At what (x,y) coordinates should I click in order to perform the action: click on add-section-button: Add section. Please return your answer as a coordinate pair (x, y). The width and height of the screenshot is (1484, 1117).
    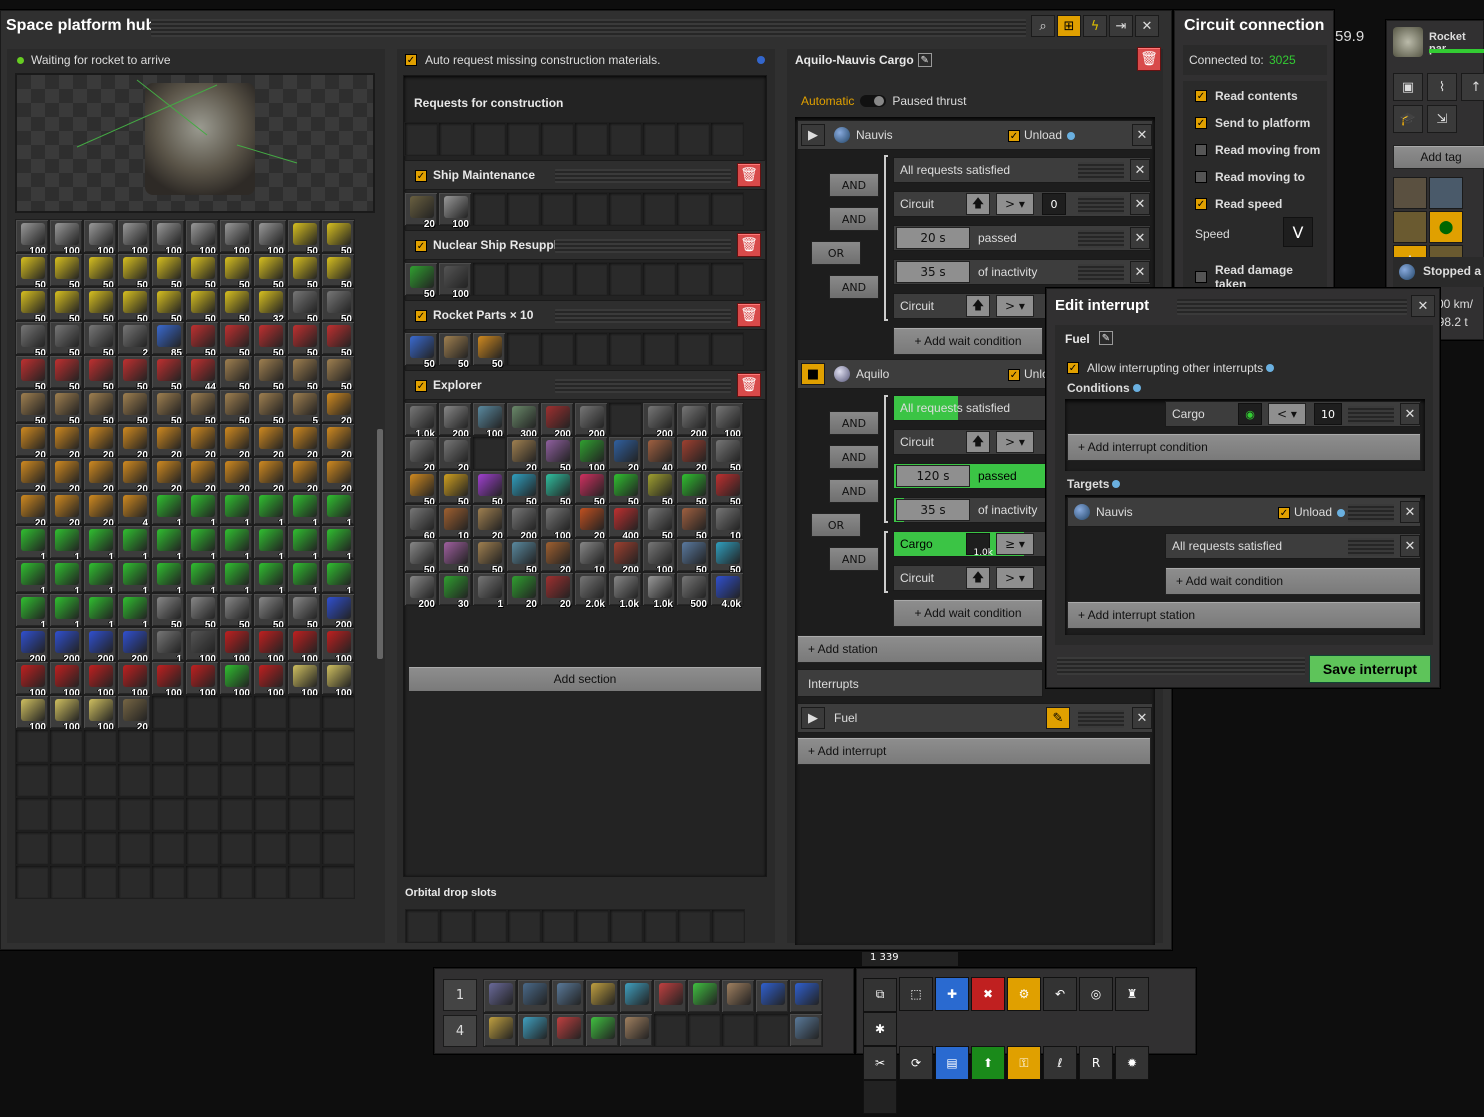
    Looking at the image, I should click on (585, 679).